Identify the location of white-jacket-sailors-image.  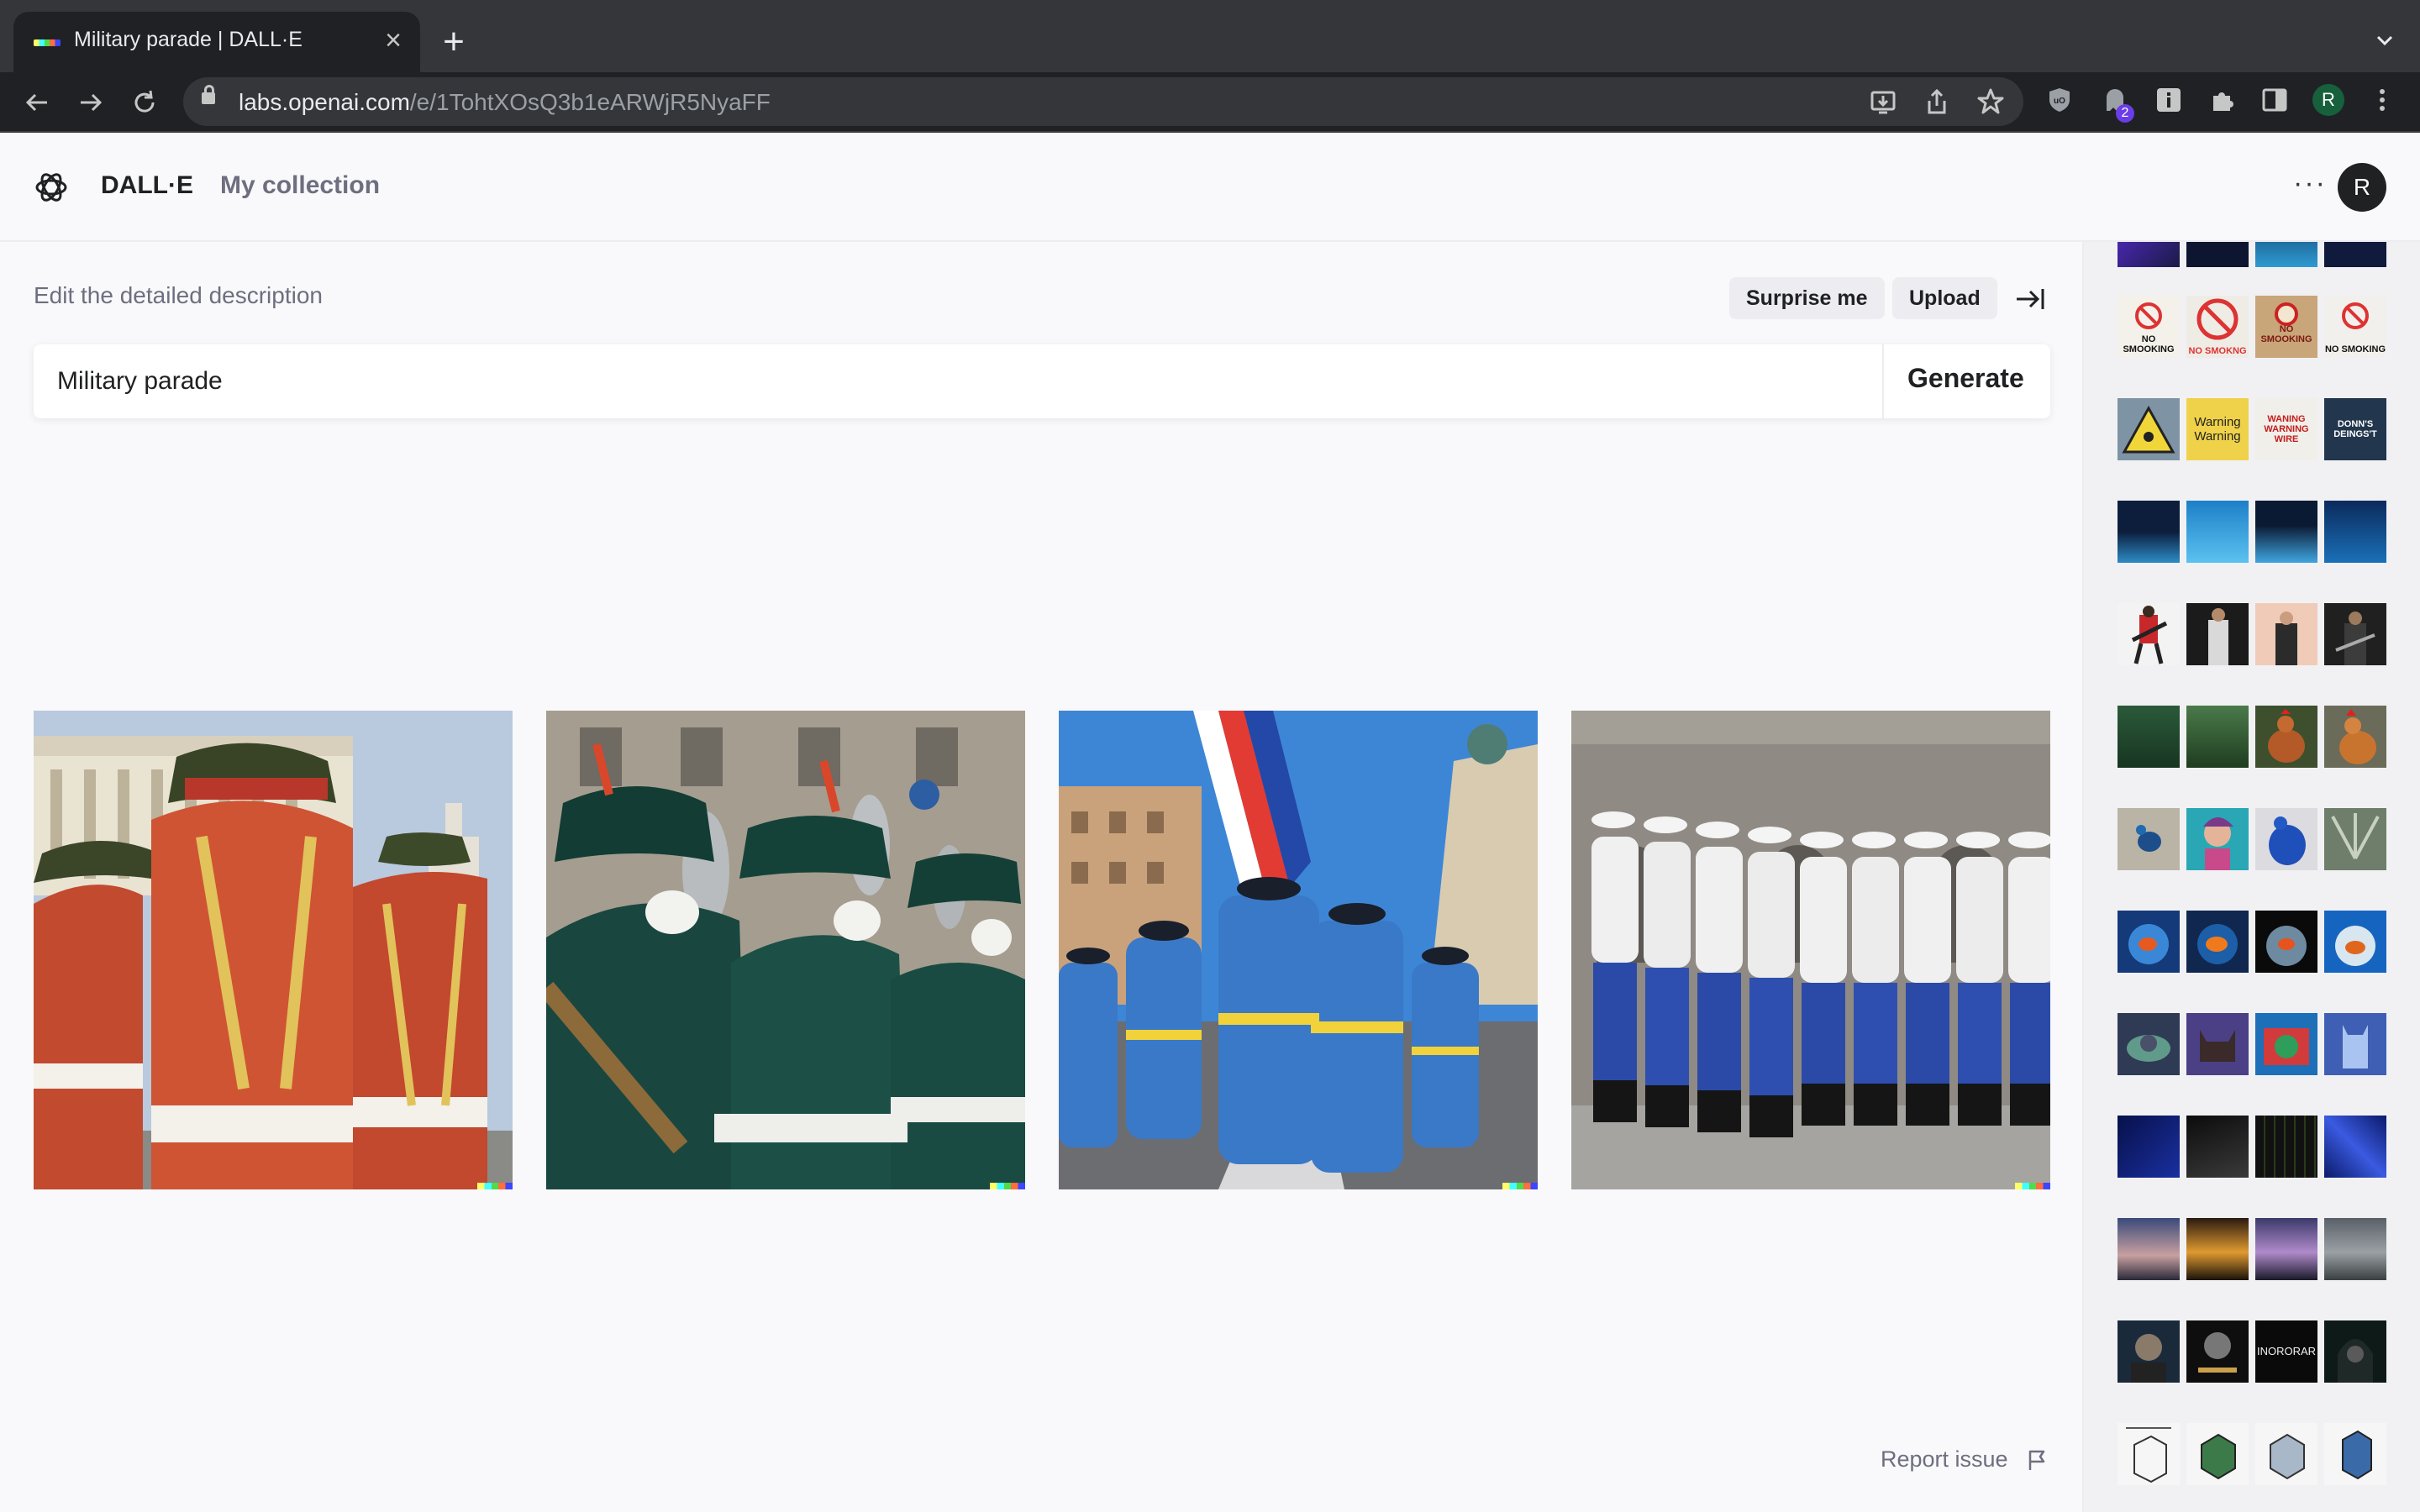
(1810, 950).